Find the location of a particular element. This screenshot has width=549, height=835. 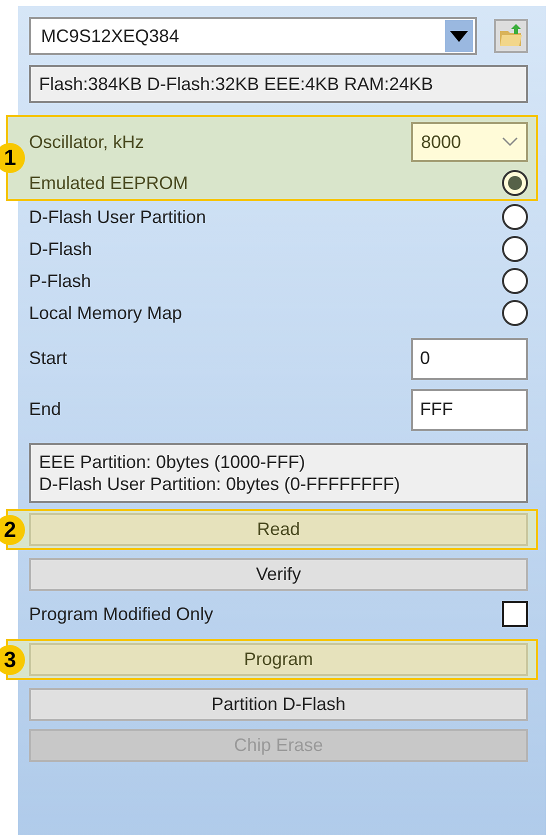

memory-info: Flash:384KB D-Flash:32KB EEE:4KB RAM:24KB is located at coordinates (278, 84).